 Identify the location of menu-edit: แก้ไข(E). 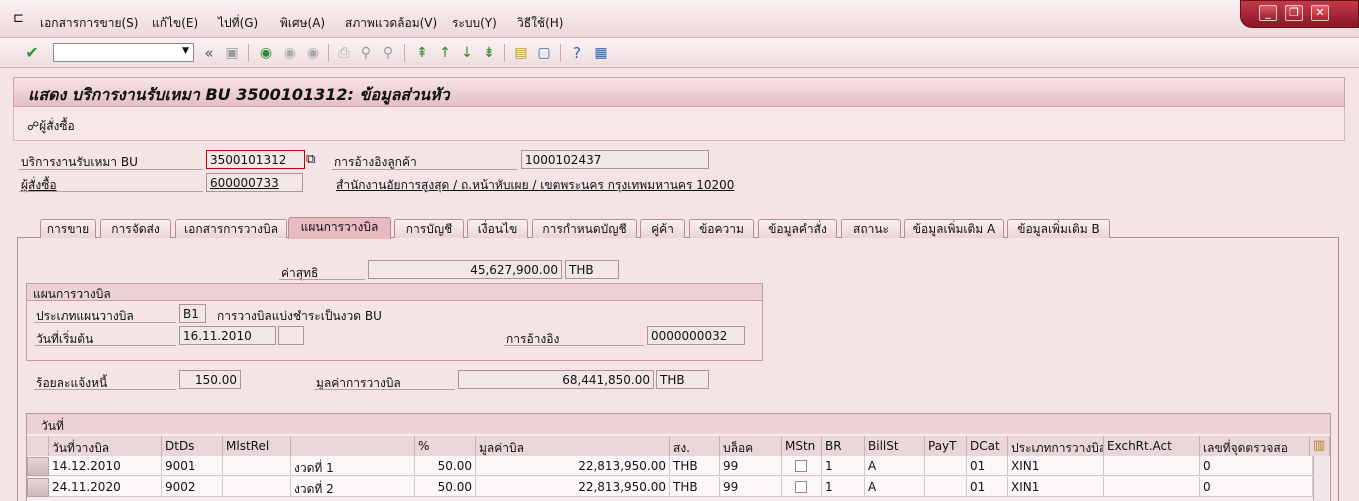
(175, 23).